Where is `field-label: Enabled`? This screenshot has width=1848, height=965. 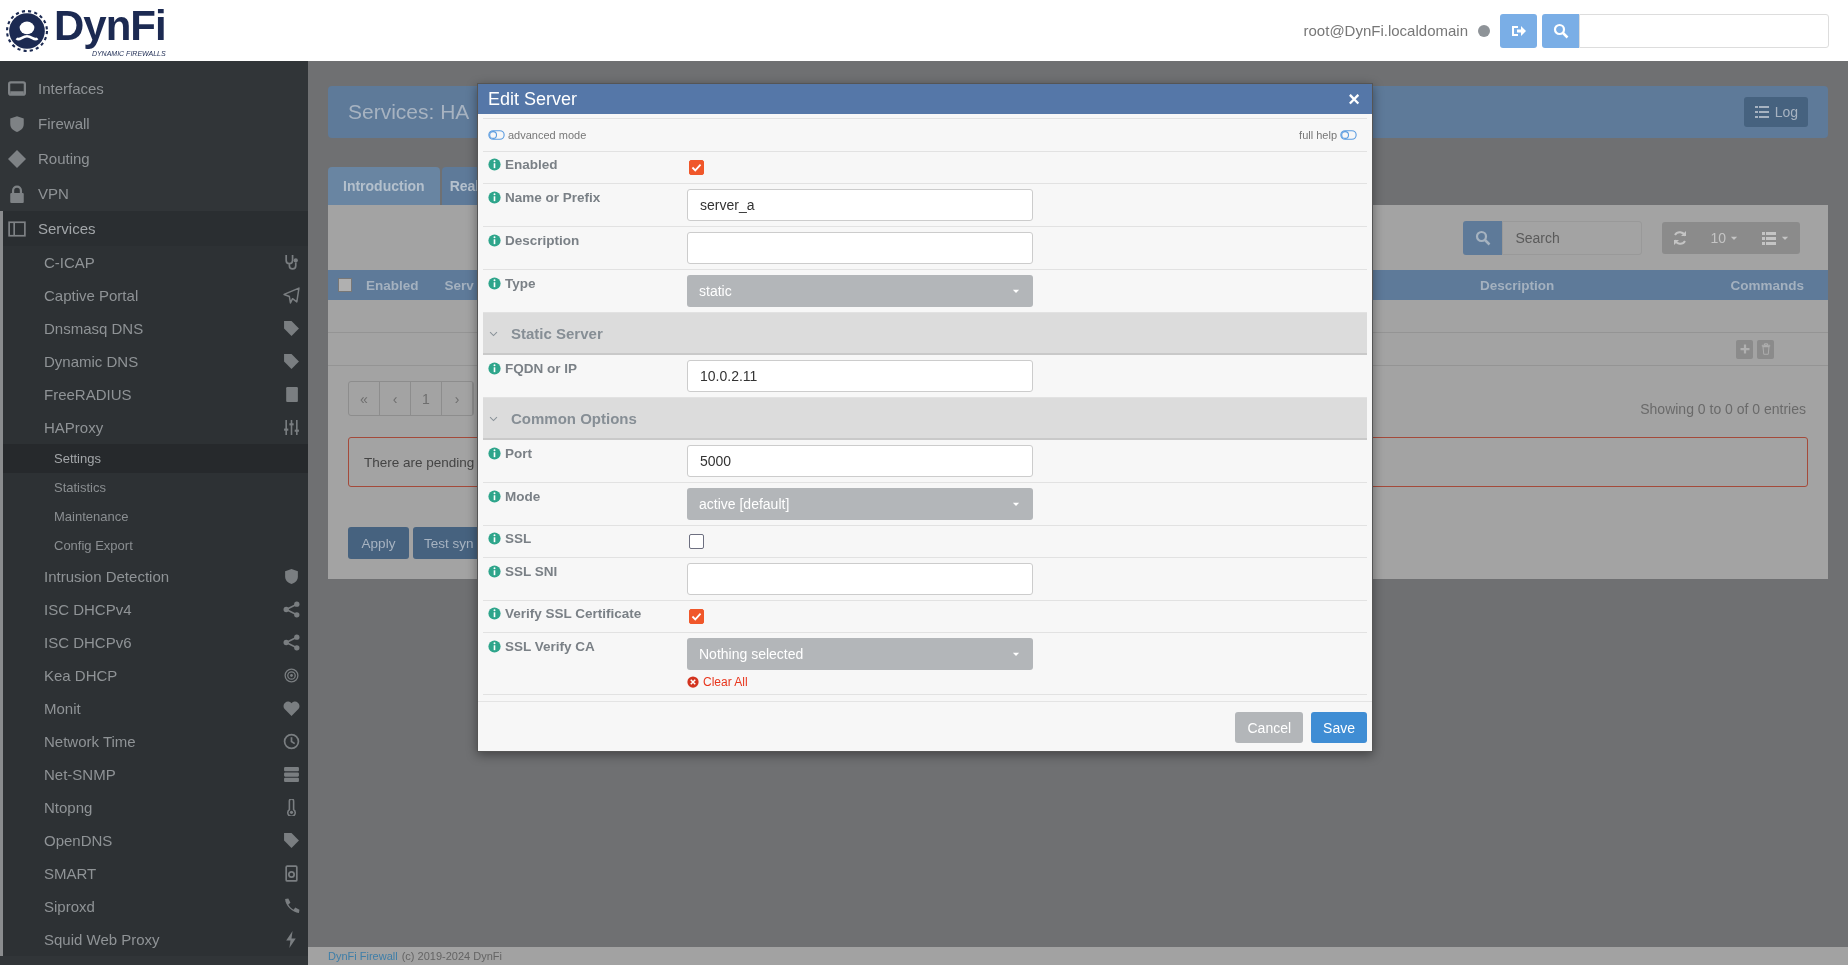 field-label: Enabled is located at coordinates (531, 164).